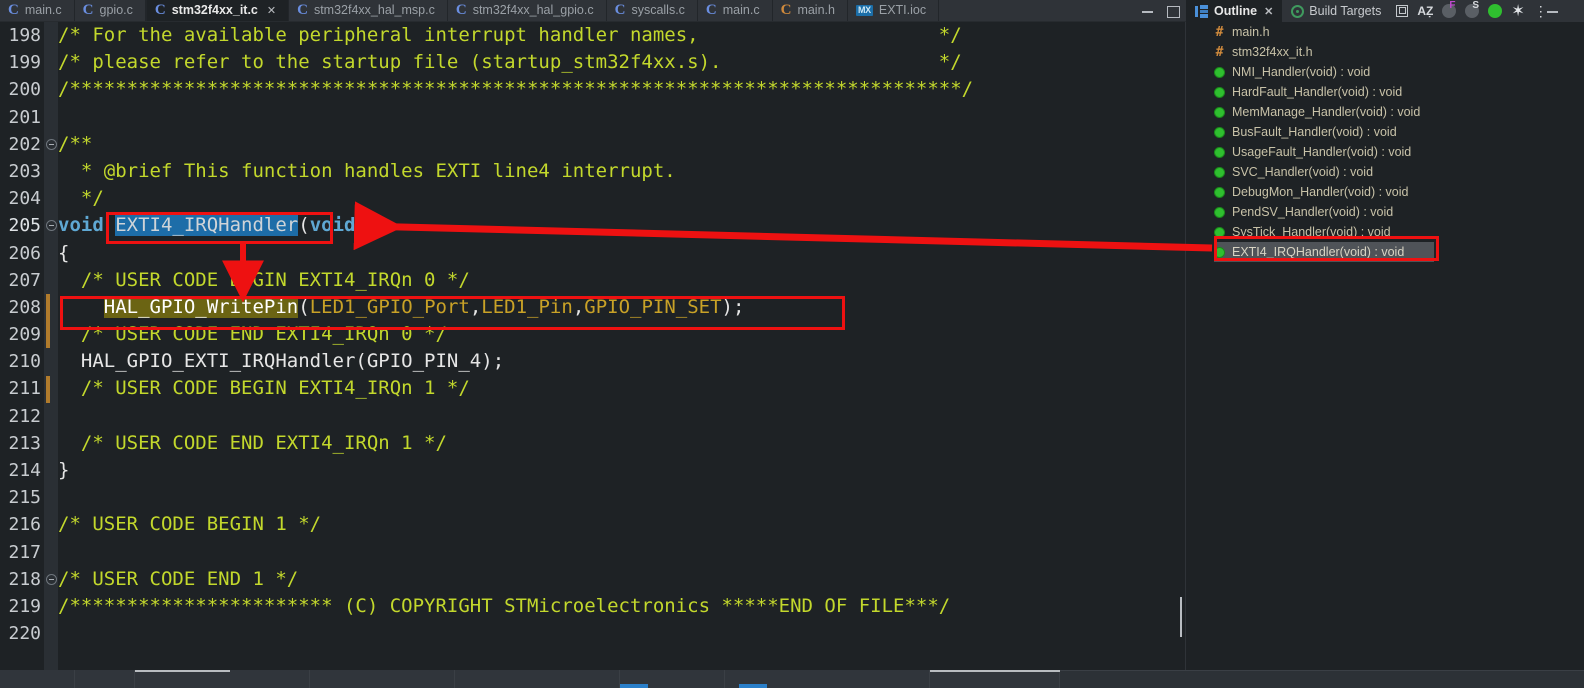 The height and width of the screenshot is (688, 1584). What do you see at coordinates (783, 226) in the screenshot?
I see `arrow-outline-to-definition` at bounding box center [783, 226].